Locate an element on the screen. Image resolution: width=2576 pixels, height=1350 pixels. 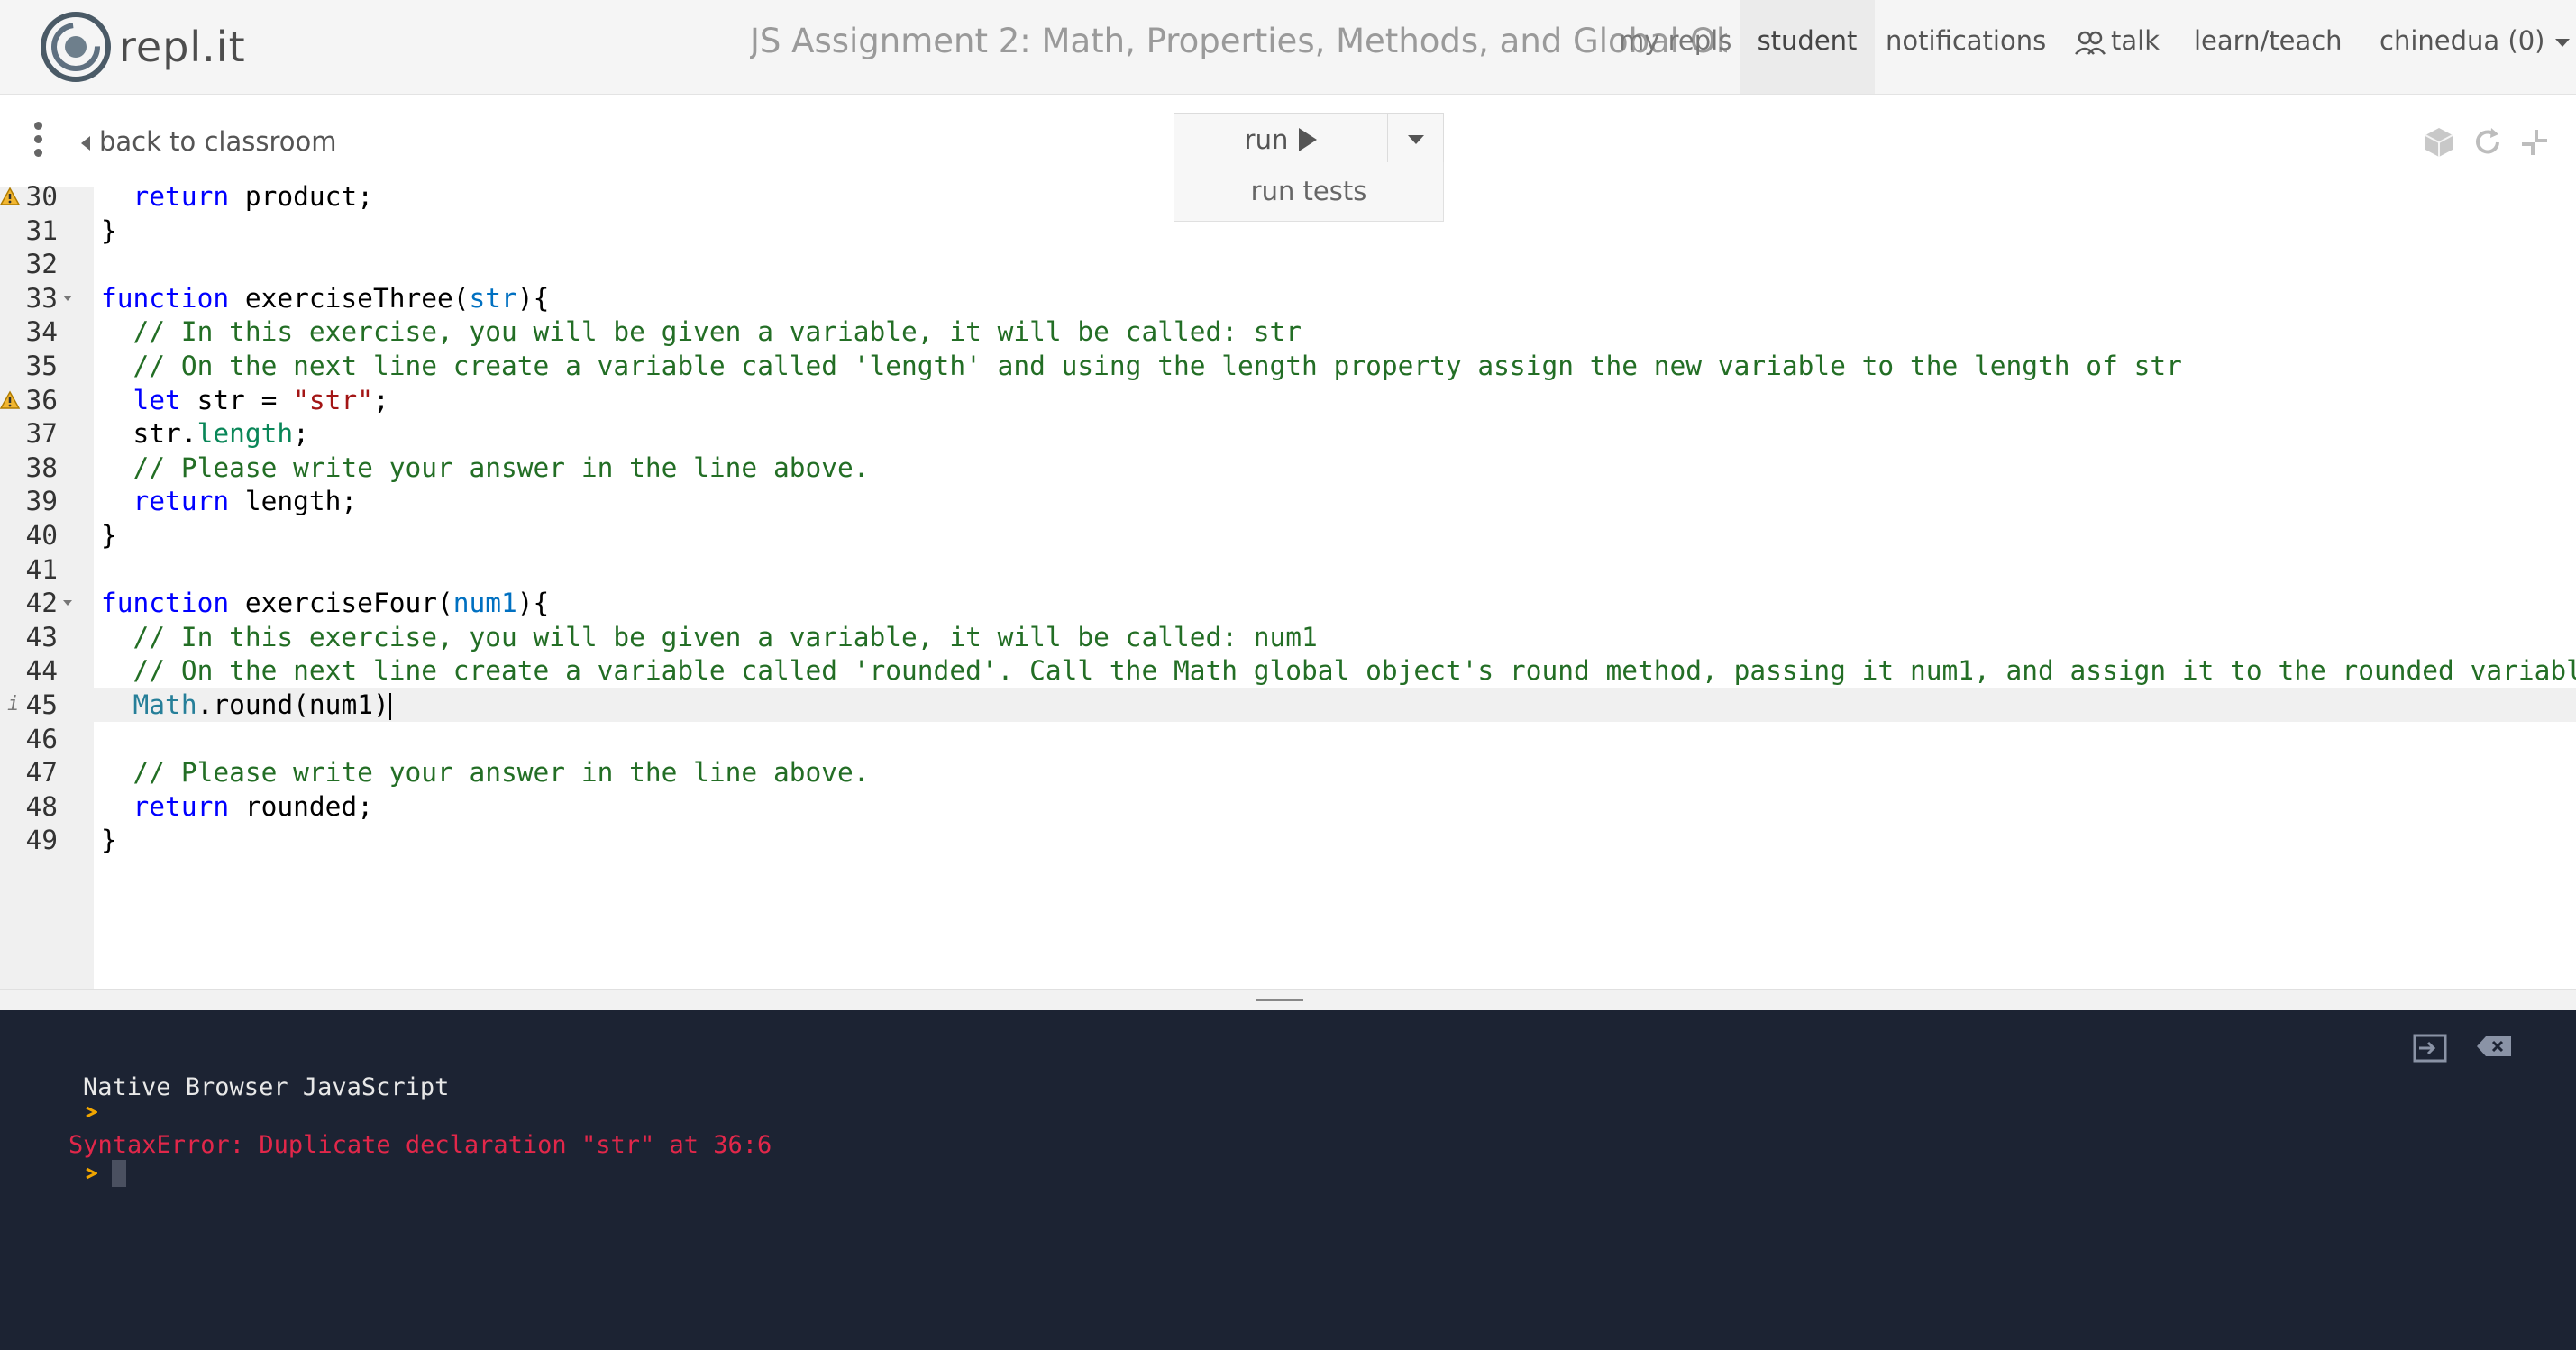
user-menu-label: chinedua (0) is located at coordinates (2462, 40).